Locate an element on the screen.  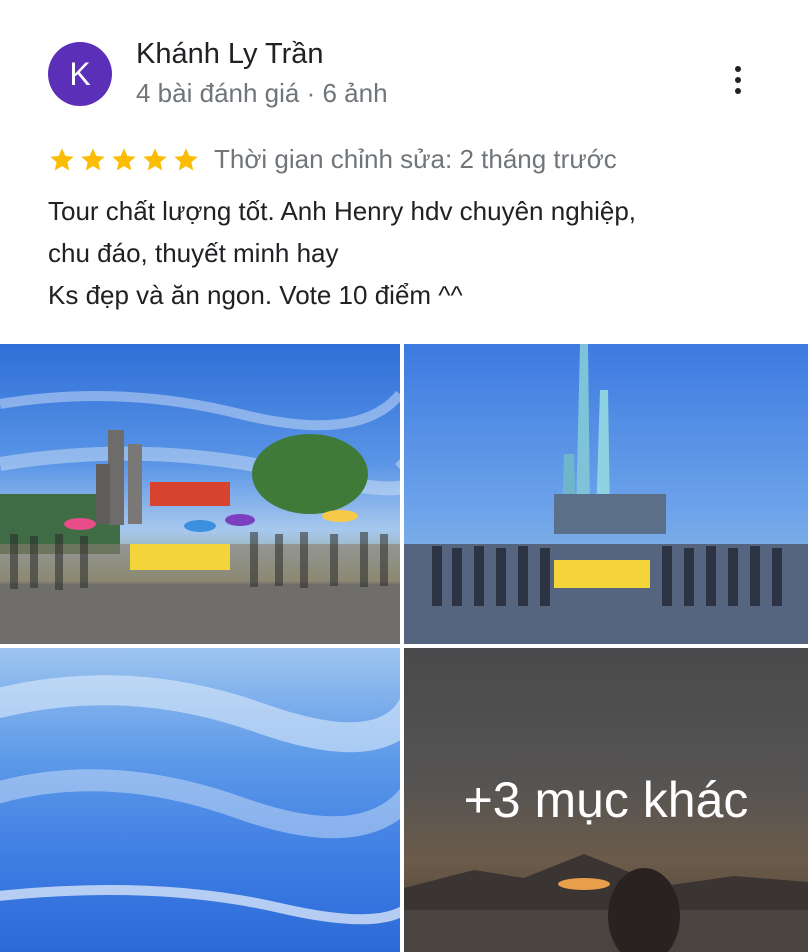
edited-time: Thời gian chỉnh sửa: 2 tháng trước is located at coordinates (415, 159).